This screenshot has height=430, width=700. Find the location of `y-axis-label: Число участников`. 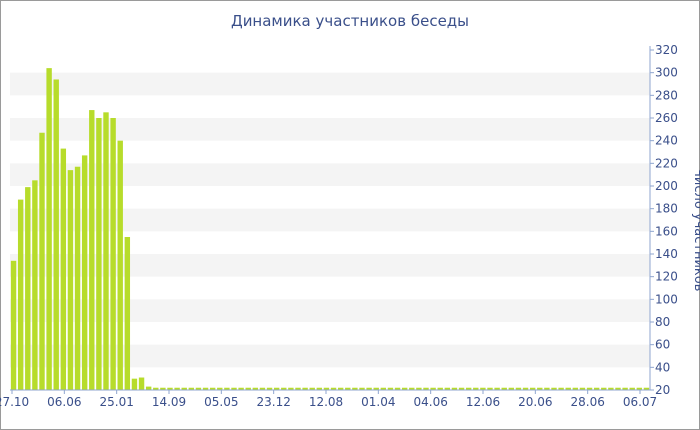

y-axis-label: Число участников is located at coordinates (695, 230).